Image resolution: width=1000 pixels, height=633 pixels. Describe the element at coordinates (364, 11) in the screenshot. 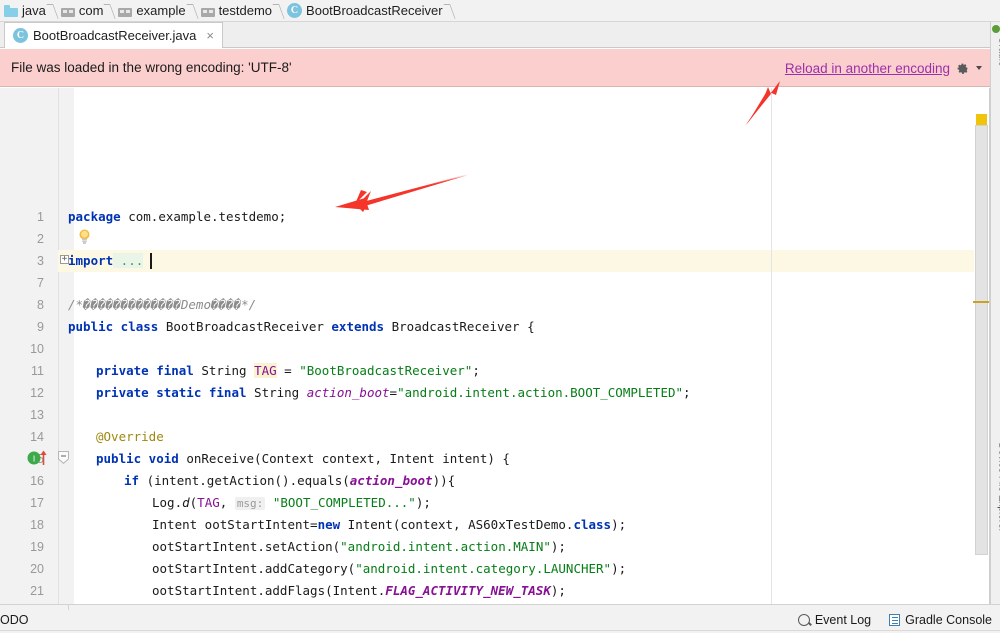

I see `breadcrumb-item-bootbroadcastreceiver: C BootBroadcastReceiver` at that location.